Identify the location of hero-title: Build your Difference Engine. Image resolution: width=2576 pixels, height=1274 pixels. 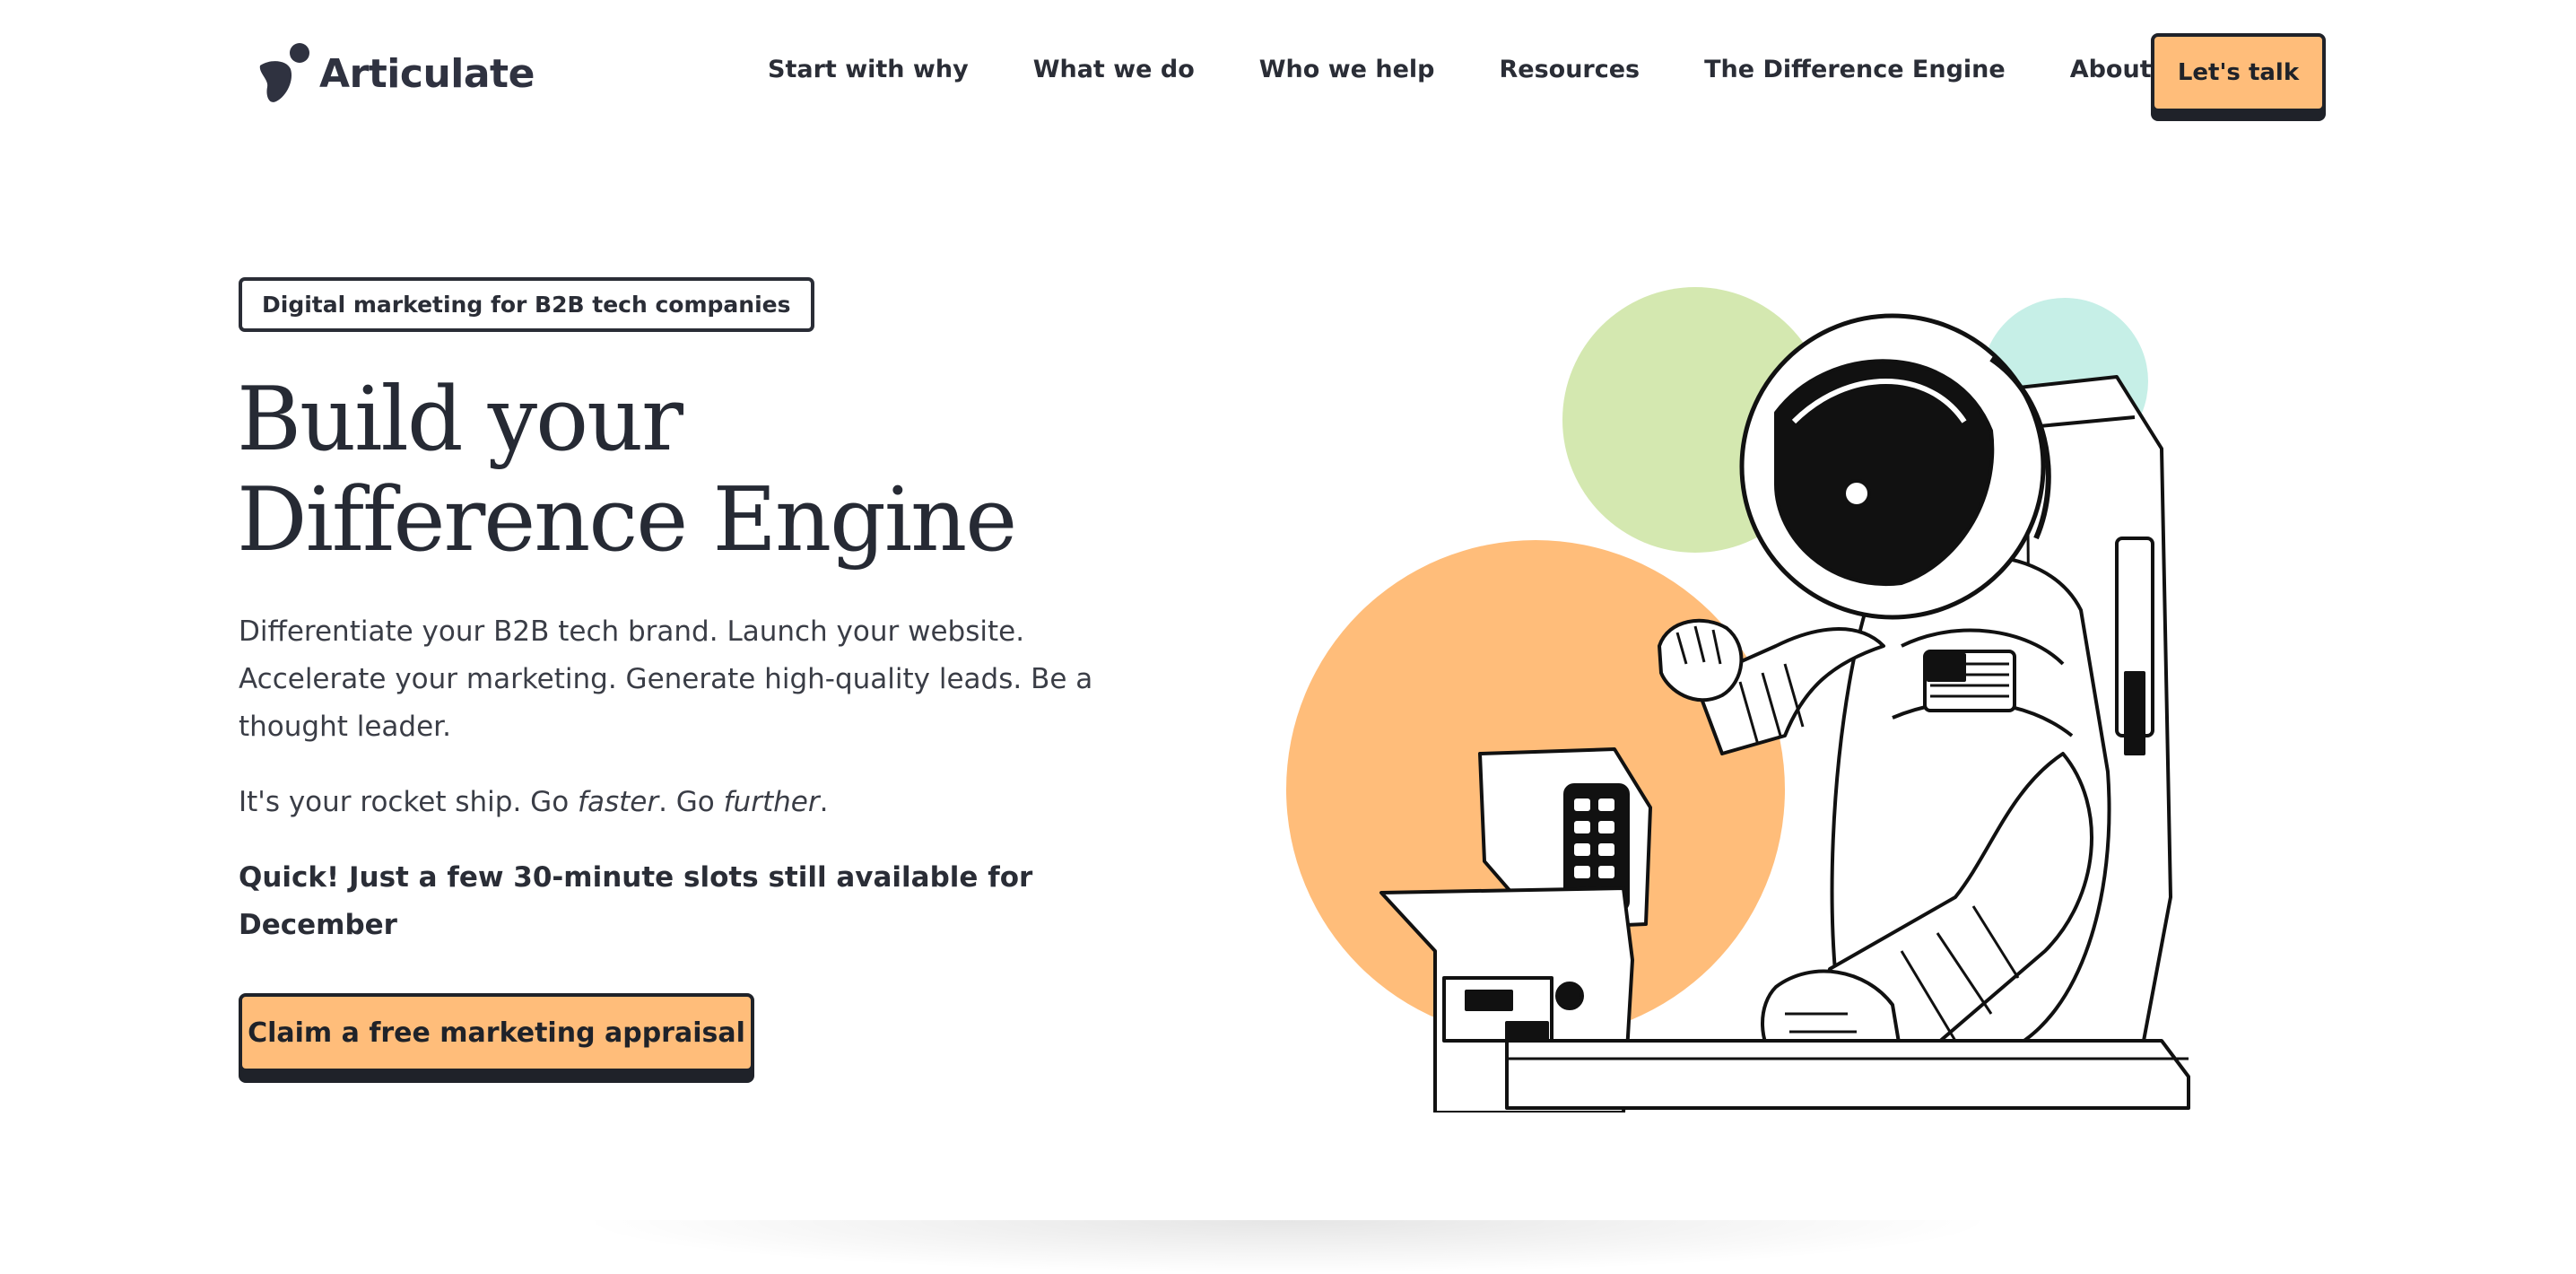
(685, 470).